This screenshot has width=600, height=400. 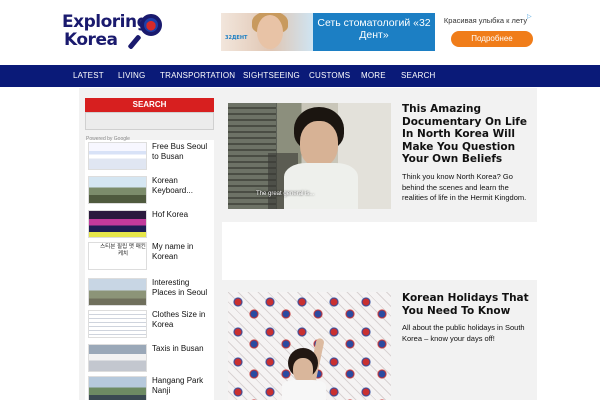 I want to click on ad-brand: 32ДЕНТ, so click(x=236, y=38).